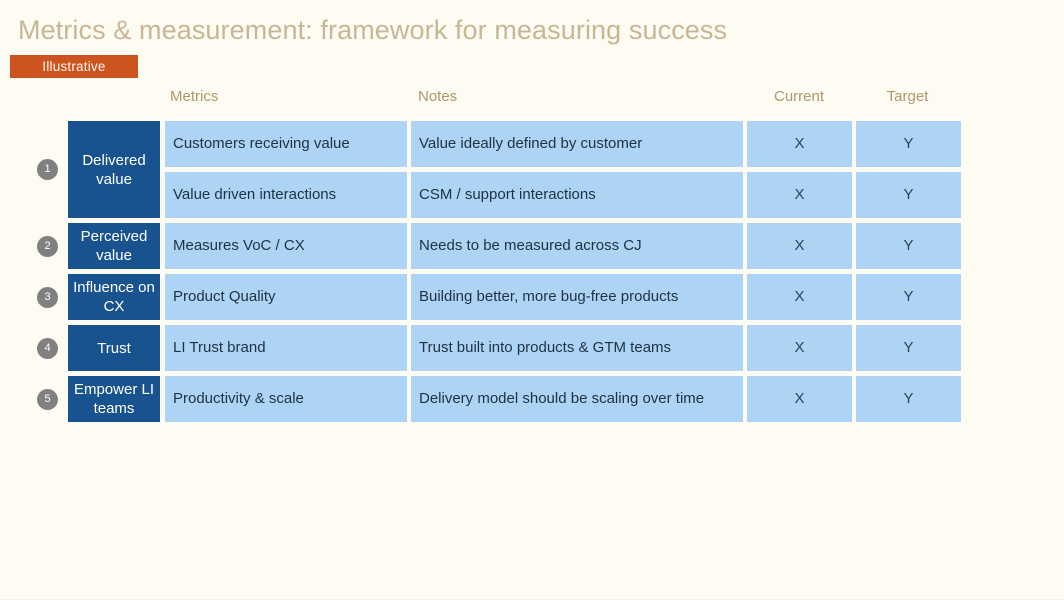 This screenshot has height=600, width=1064. What do you see at coordinates (114, 297) in the screenshot?
I see `category-block: Influence on CX` at bounding box center [114, 297].